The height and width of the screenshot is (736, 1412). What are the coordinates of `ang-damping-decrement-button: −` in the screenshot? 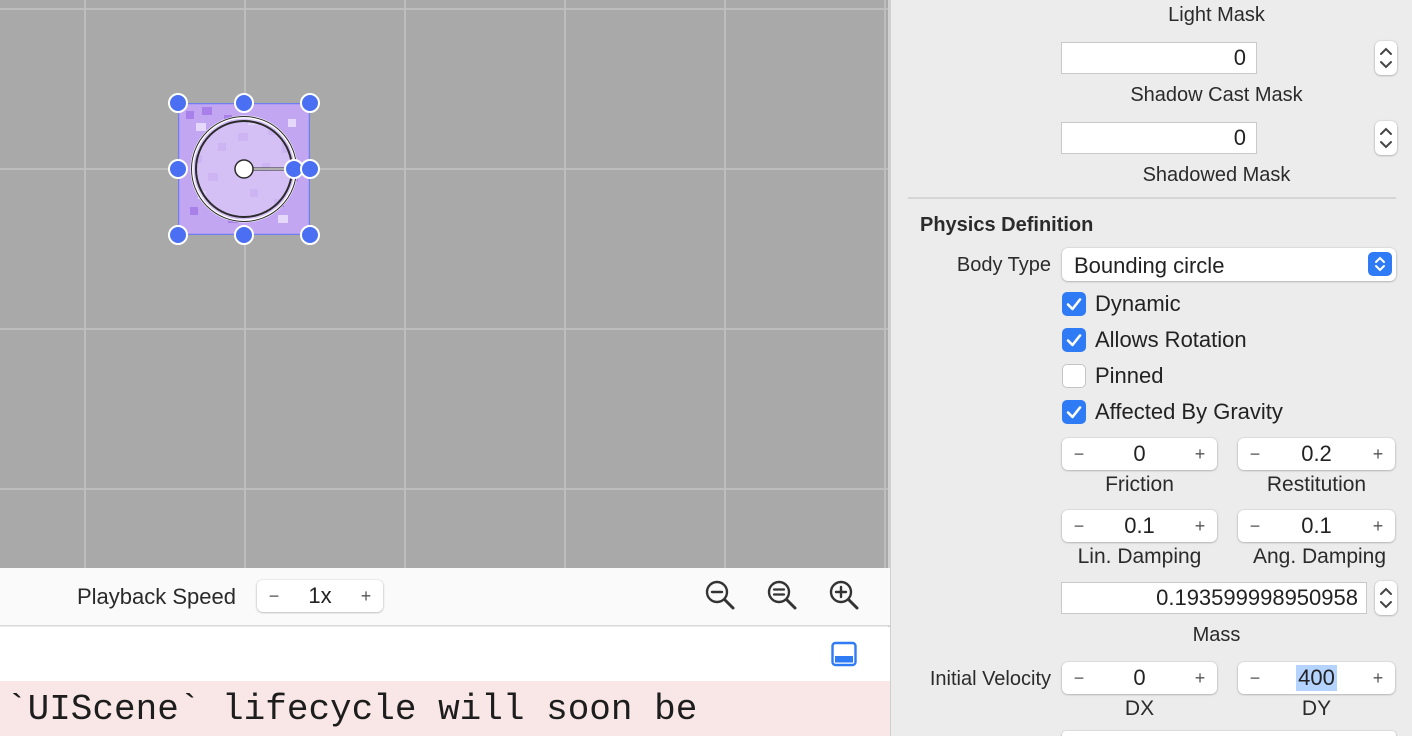 It's located at (1255, 526).